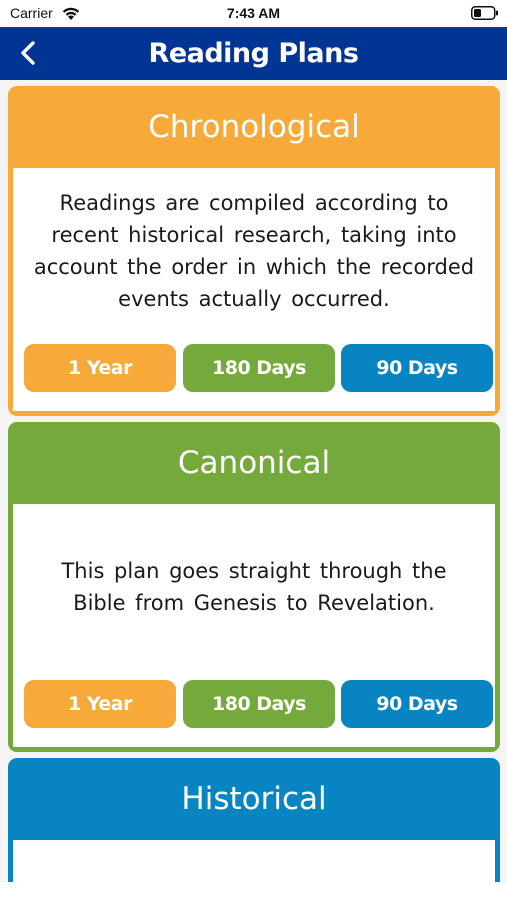  What do you see at coordinates (484, 13) in the screenshot?
I see `battery-icon` at bounding box center [484, 13].